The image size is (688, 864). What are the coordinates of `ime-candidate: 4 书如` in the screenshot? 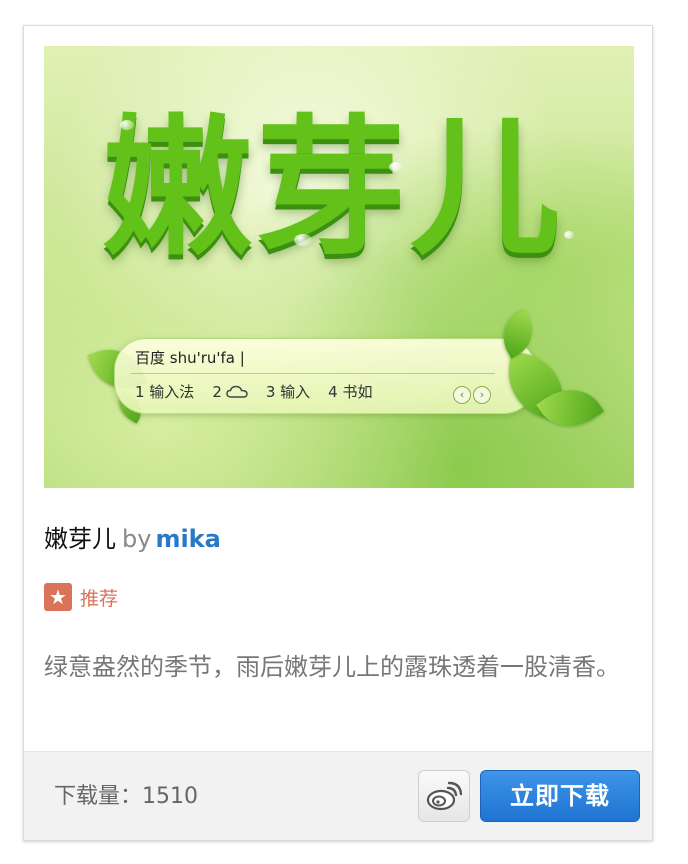 It's located at (350, 392).